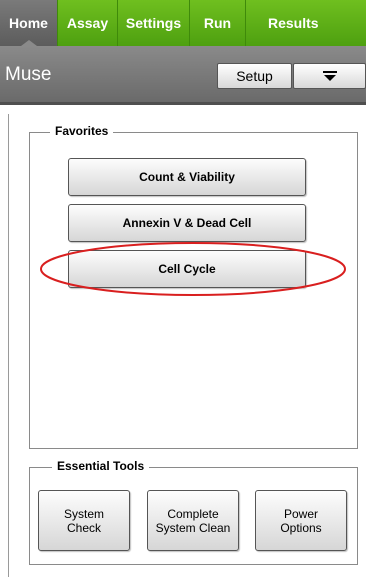 The image size is (366, 577). Describe the element at coordinates (193, 513) in the screenshot. I see `complete-system-clean-line1: Complete` at that location.